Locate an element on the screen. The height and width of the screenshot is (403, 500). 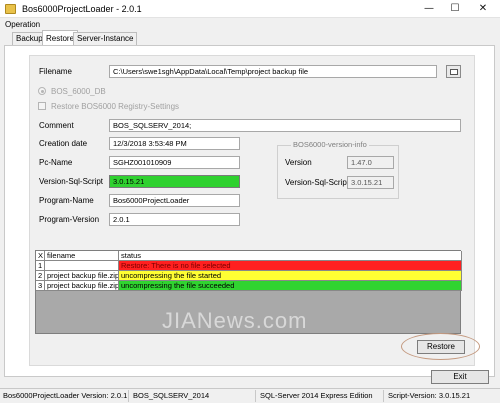
creation-date-field: 12/3/2018 3:53:48 PM is located at coordinates (174, 143).